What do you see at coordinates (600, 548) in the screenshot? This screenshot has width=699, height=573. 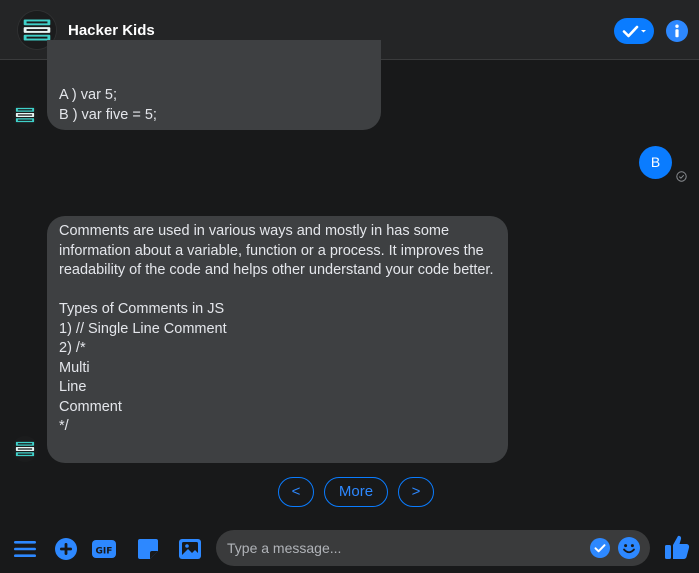 I see `check-icon` at bounding box center [600, 548].